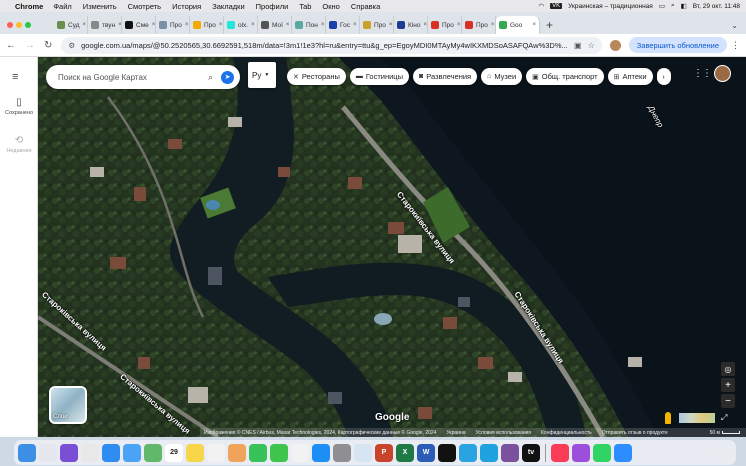 The image size is (746, 466). What do you see at coordinates (111, 452) in the screenshot?
I see `safari-icon` at bounding box center [111, 452].